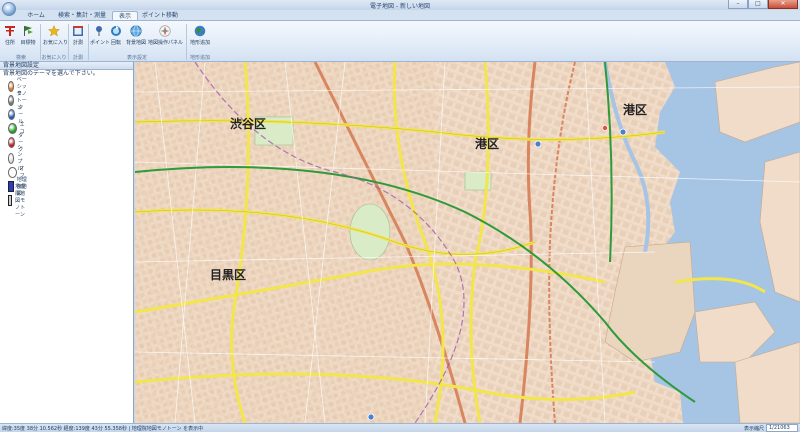 This screenshot has height=432, width=800. I want to click on ribbon-tabs: ホーム 検索・集計・測量 表示 ポイント移動, so click(400, 15).